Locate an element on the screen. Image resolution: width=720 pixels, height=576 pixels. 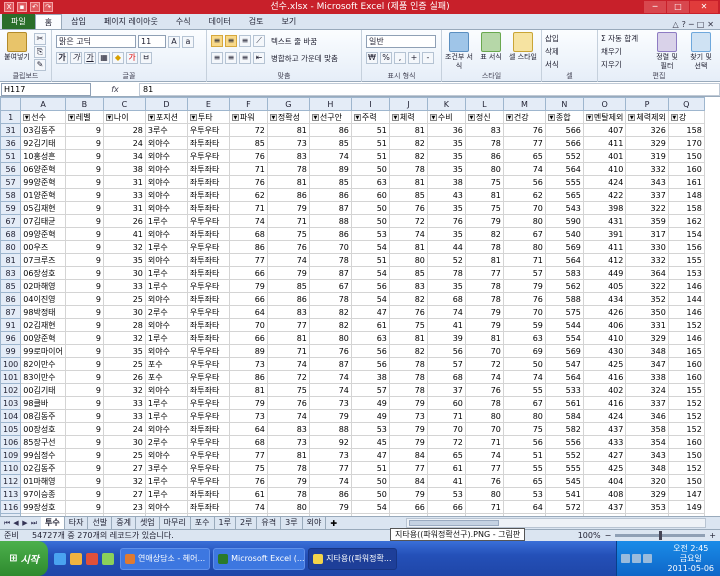
cell: 431 is located at coordinates (604, 221).